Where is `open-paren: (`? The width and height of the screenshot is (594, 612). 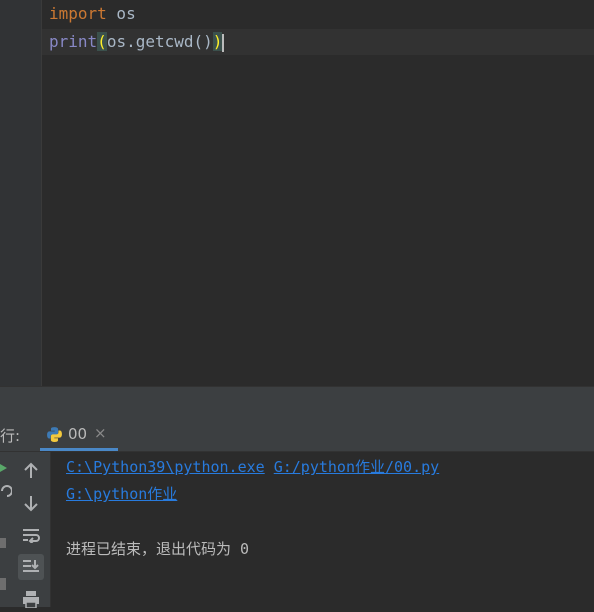 open-paren: ( is located at coordinates (102, 41).